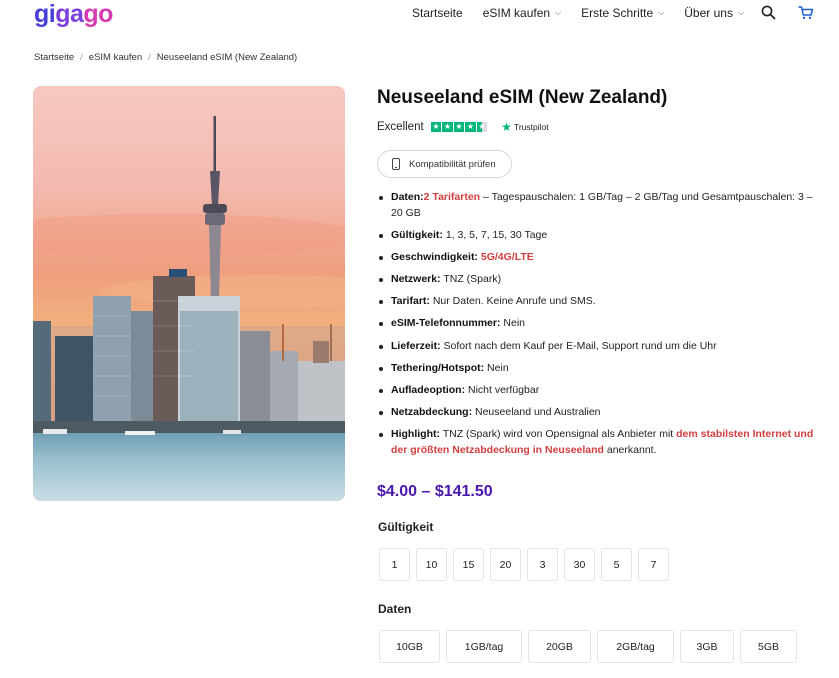 Image resolution: width=839 pixels, height=678 pixels. Describe the element at coordinates (73, 14) in the screenshot. I see `gigago-logo: gigago` at that location.